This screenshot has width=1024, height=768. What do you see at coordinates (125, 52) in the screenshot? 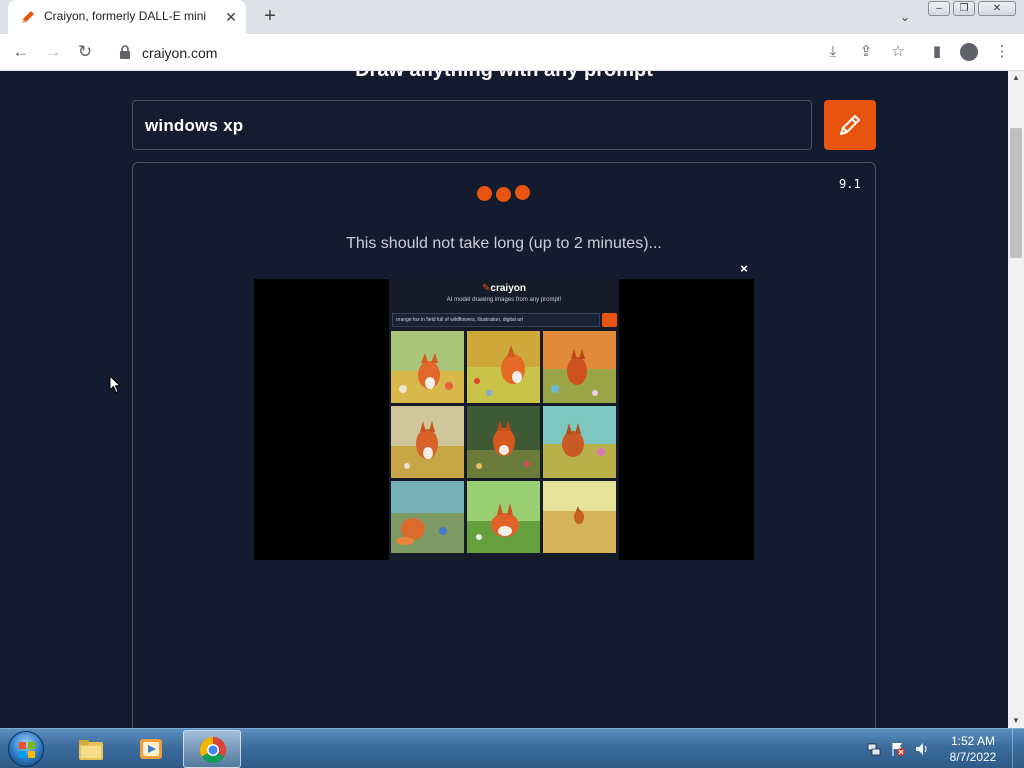
I see `lock-icon` at bounding box center [125, 52].